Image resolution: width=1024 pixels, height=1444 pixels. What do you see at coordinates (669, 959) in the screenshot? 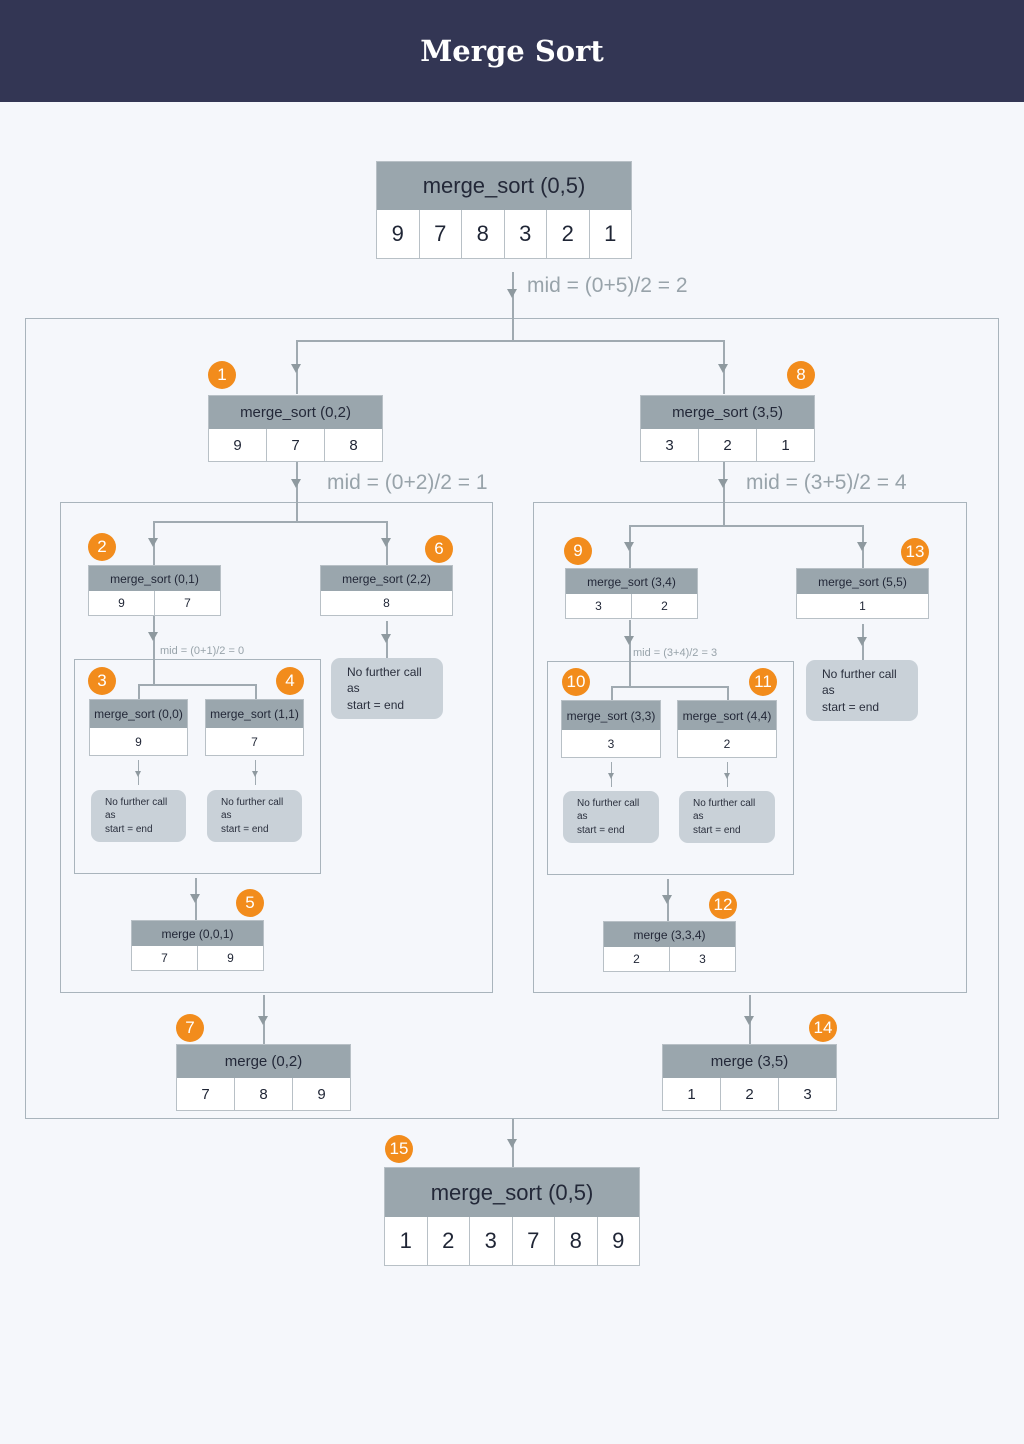
I see `array-values: 23` at bounding box center [669, 959].